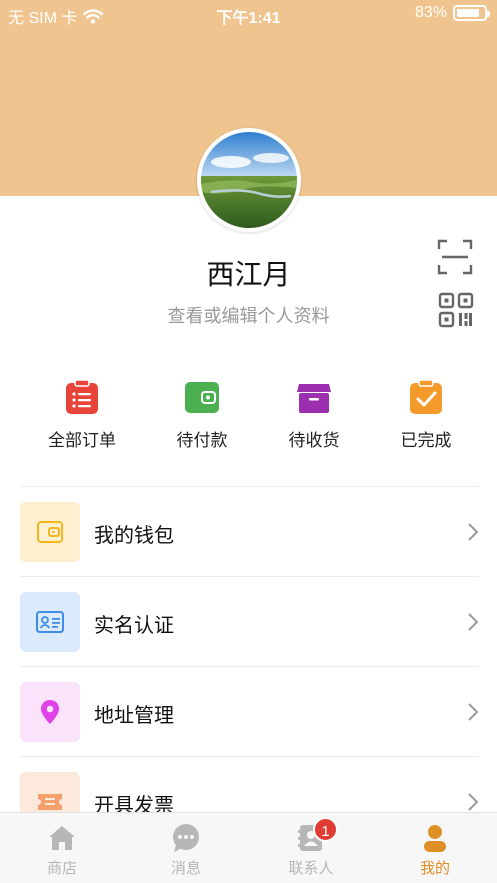  I want to click on order-all-label: 全部订单, so click(82, 440).